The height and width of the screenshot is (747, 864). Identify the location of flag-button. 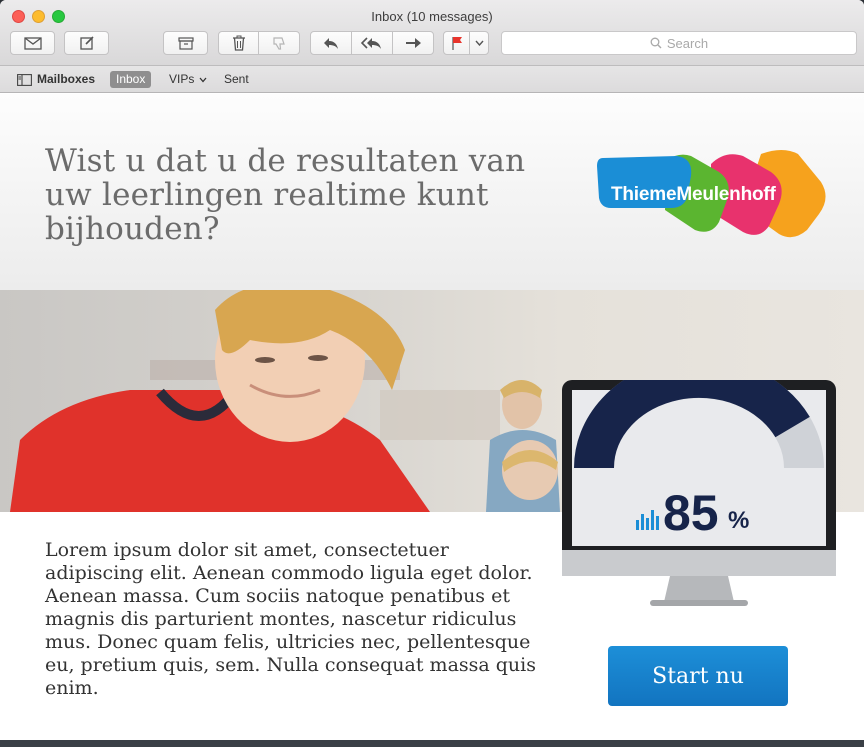
(456, 43).